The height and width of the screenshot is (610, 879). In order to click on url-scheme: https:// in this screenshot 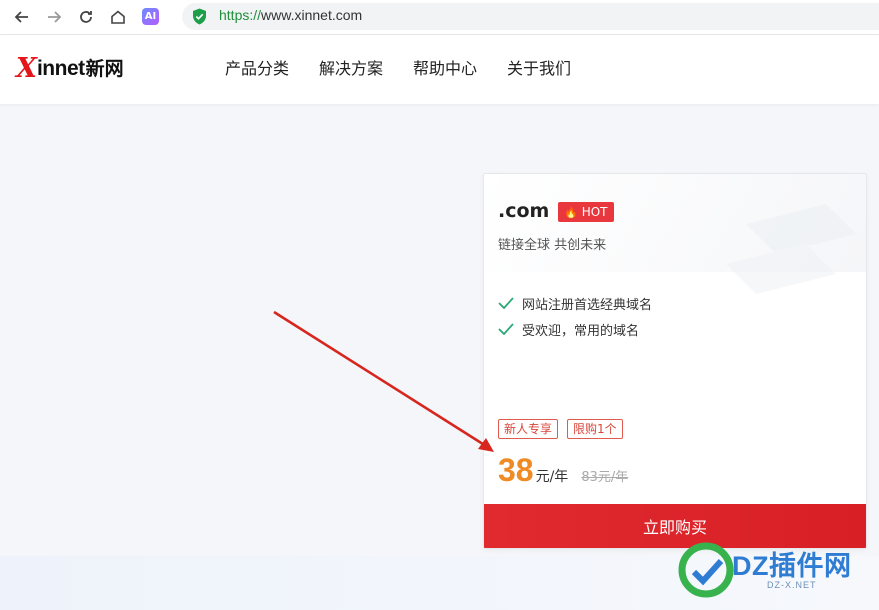, I will do `click(240, 15)`.